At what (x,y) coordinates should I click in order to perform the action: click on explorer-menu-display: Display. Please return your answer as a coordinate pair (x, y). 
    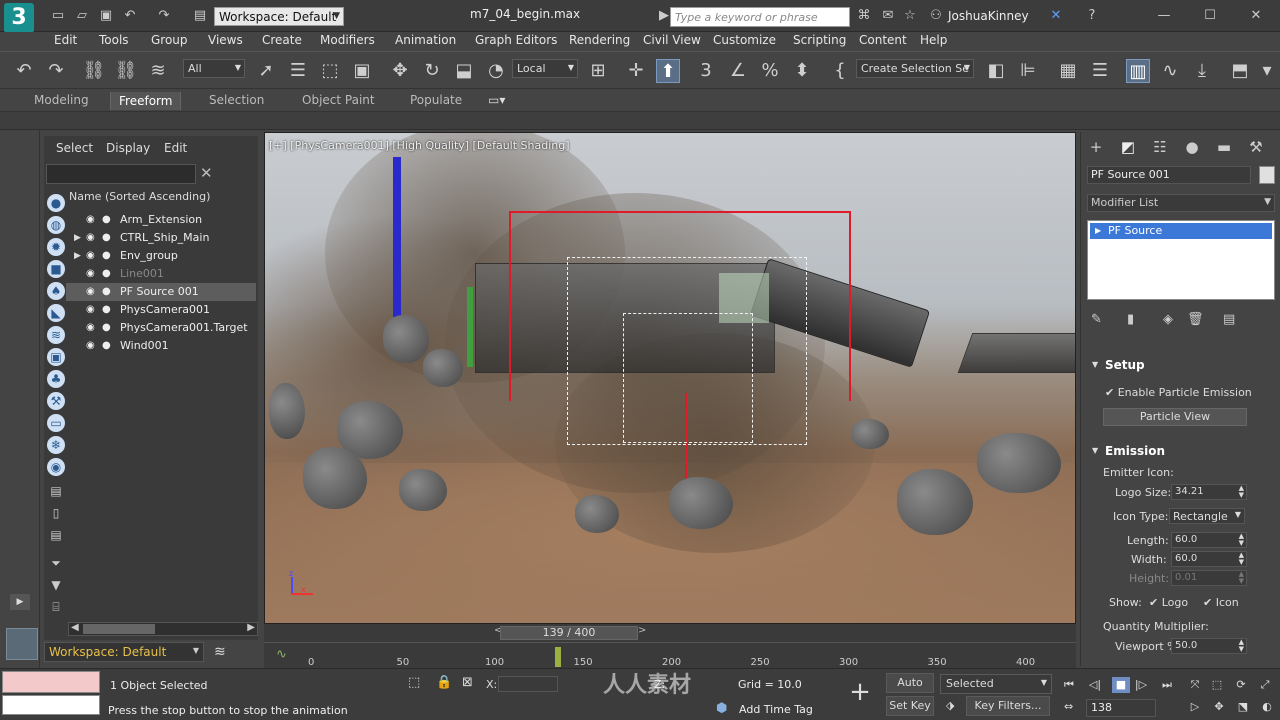
    Looking at the image, I should click on (128, 148).